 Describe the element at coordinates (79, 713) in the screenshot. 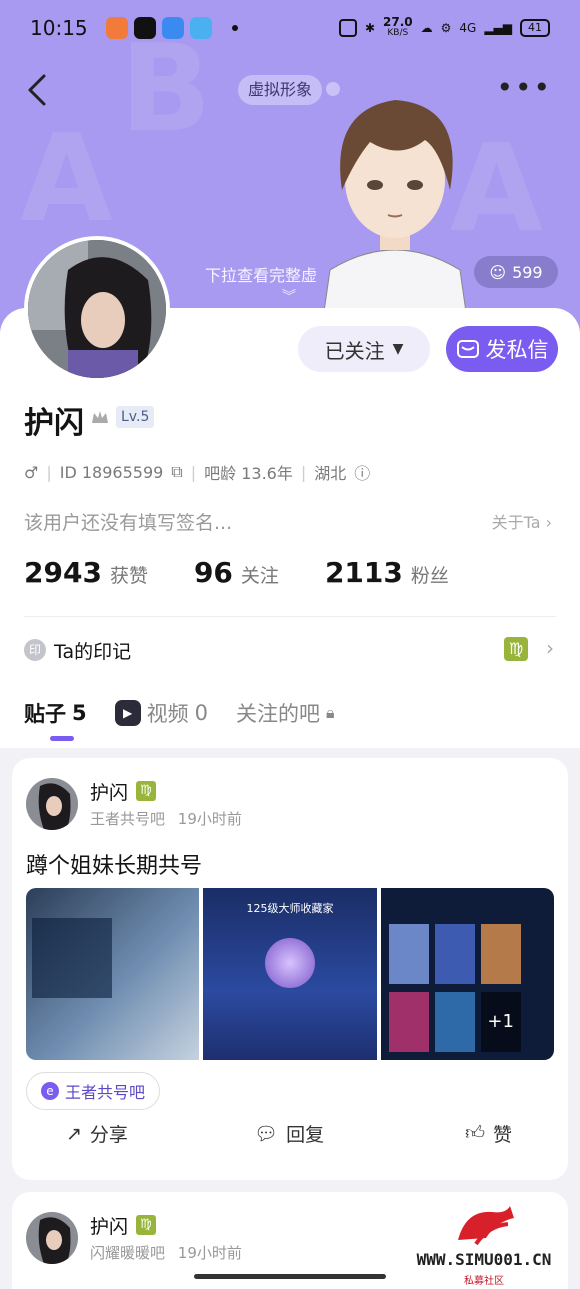

I see `tab-posts-count: 5` at that location.